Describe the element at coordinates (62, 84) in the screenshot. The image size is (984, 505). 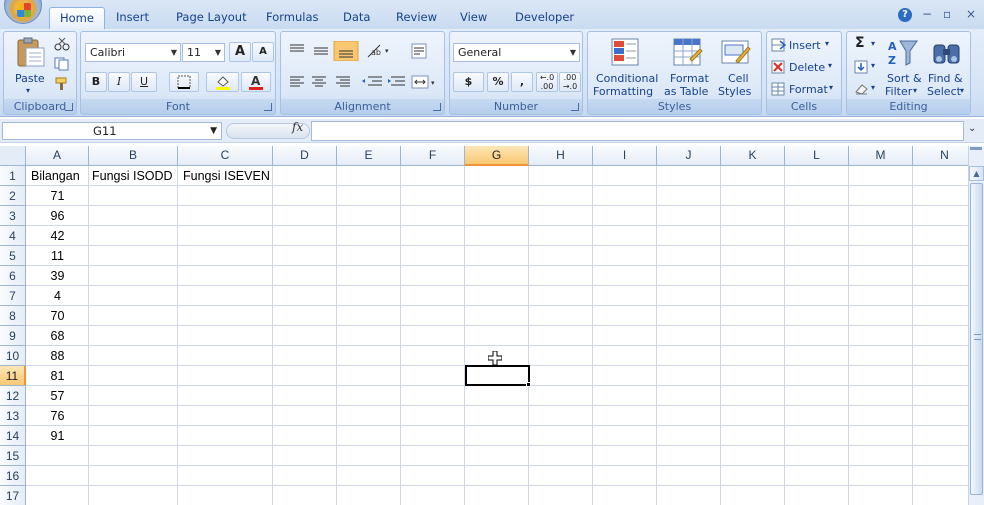
I see `format-painter-icon` at that location.